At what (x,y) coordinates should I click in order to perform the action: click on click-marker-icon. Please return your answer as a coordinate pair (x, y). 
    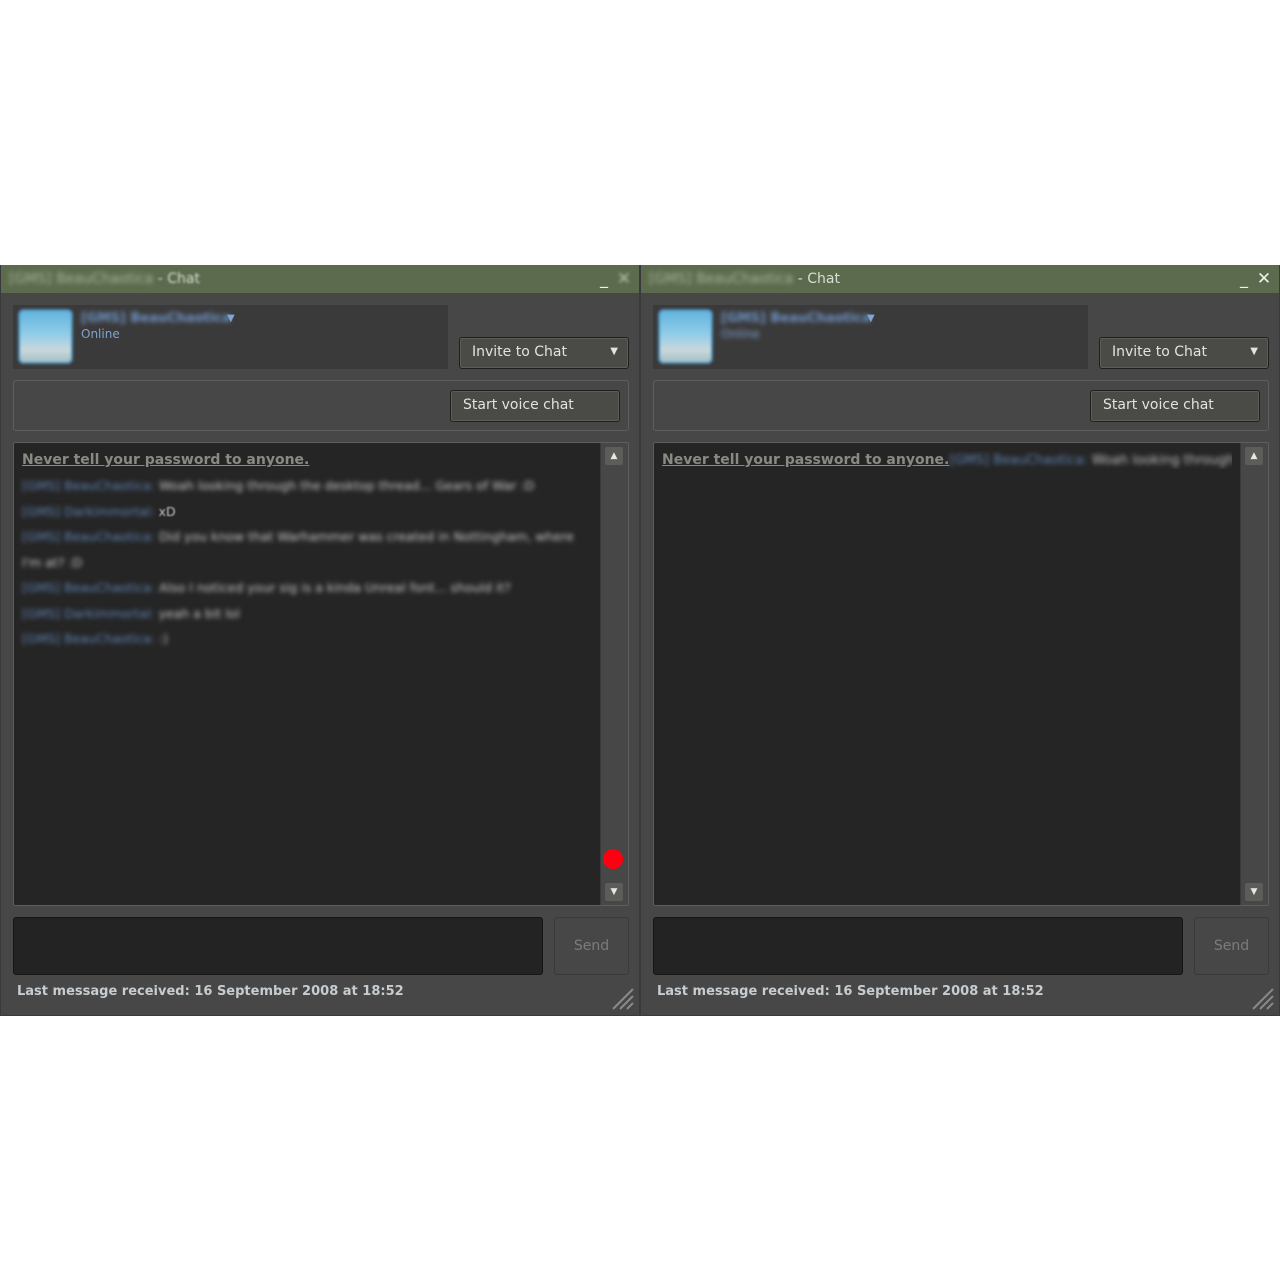
    Looking at the image, I should click on (613, 859).